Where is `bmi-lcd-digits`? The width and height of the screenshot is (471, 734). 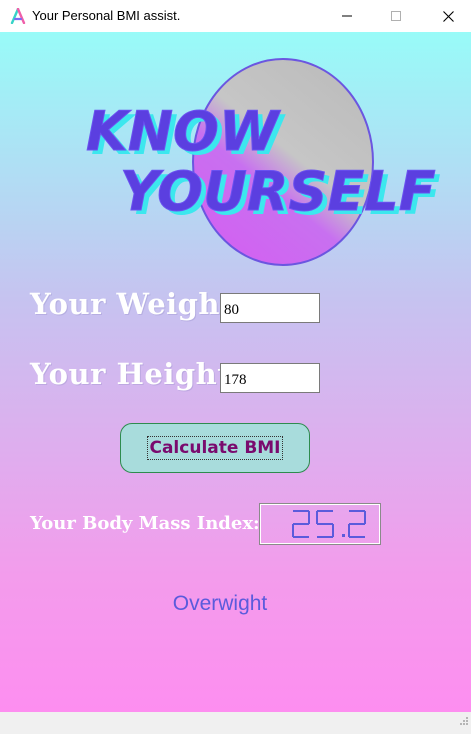 bmi-lcd-digits is located at coordinates (329, 524).